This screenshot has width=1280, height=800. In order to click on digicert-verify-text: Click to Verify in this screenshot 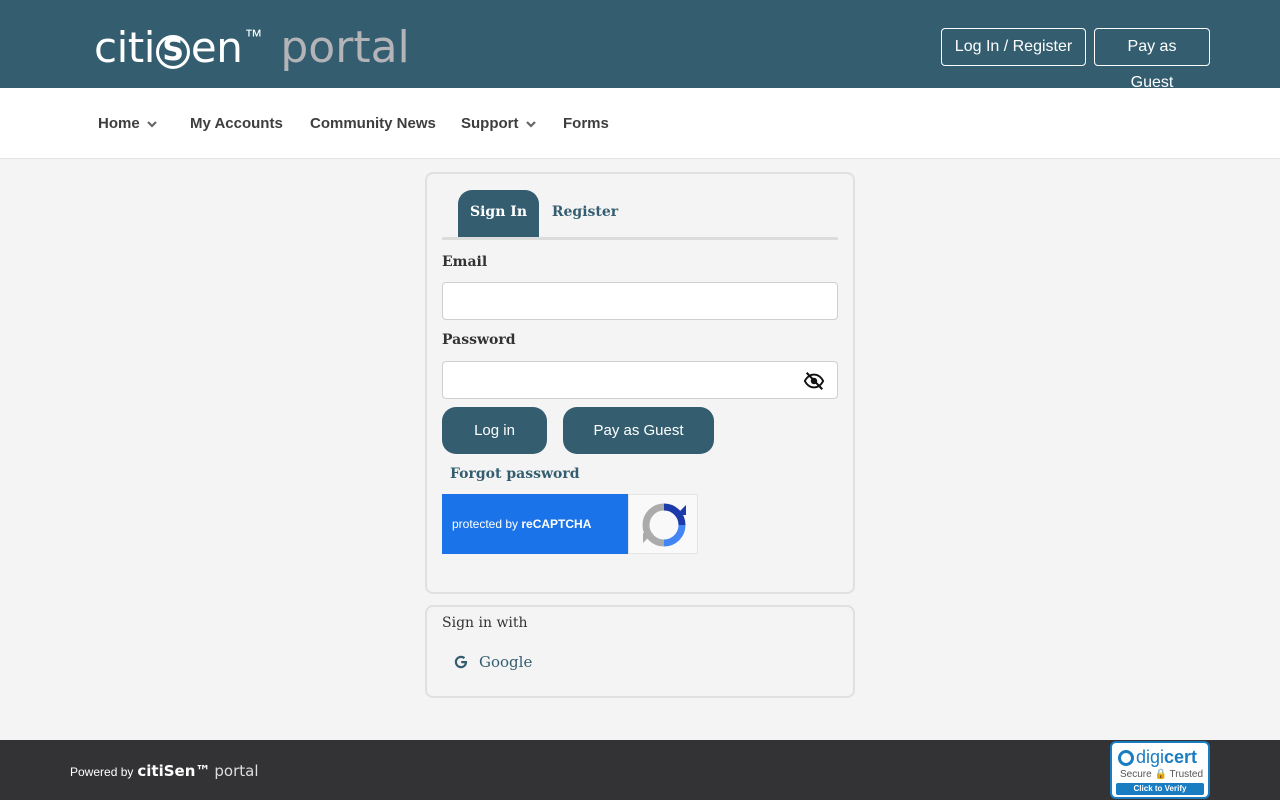, I will do `click(1160, 789)`.